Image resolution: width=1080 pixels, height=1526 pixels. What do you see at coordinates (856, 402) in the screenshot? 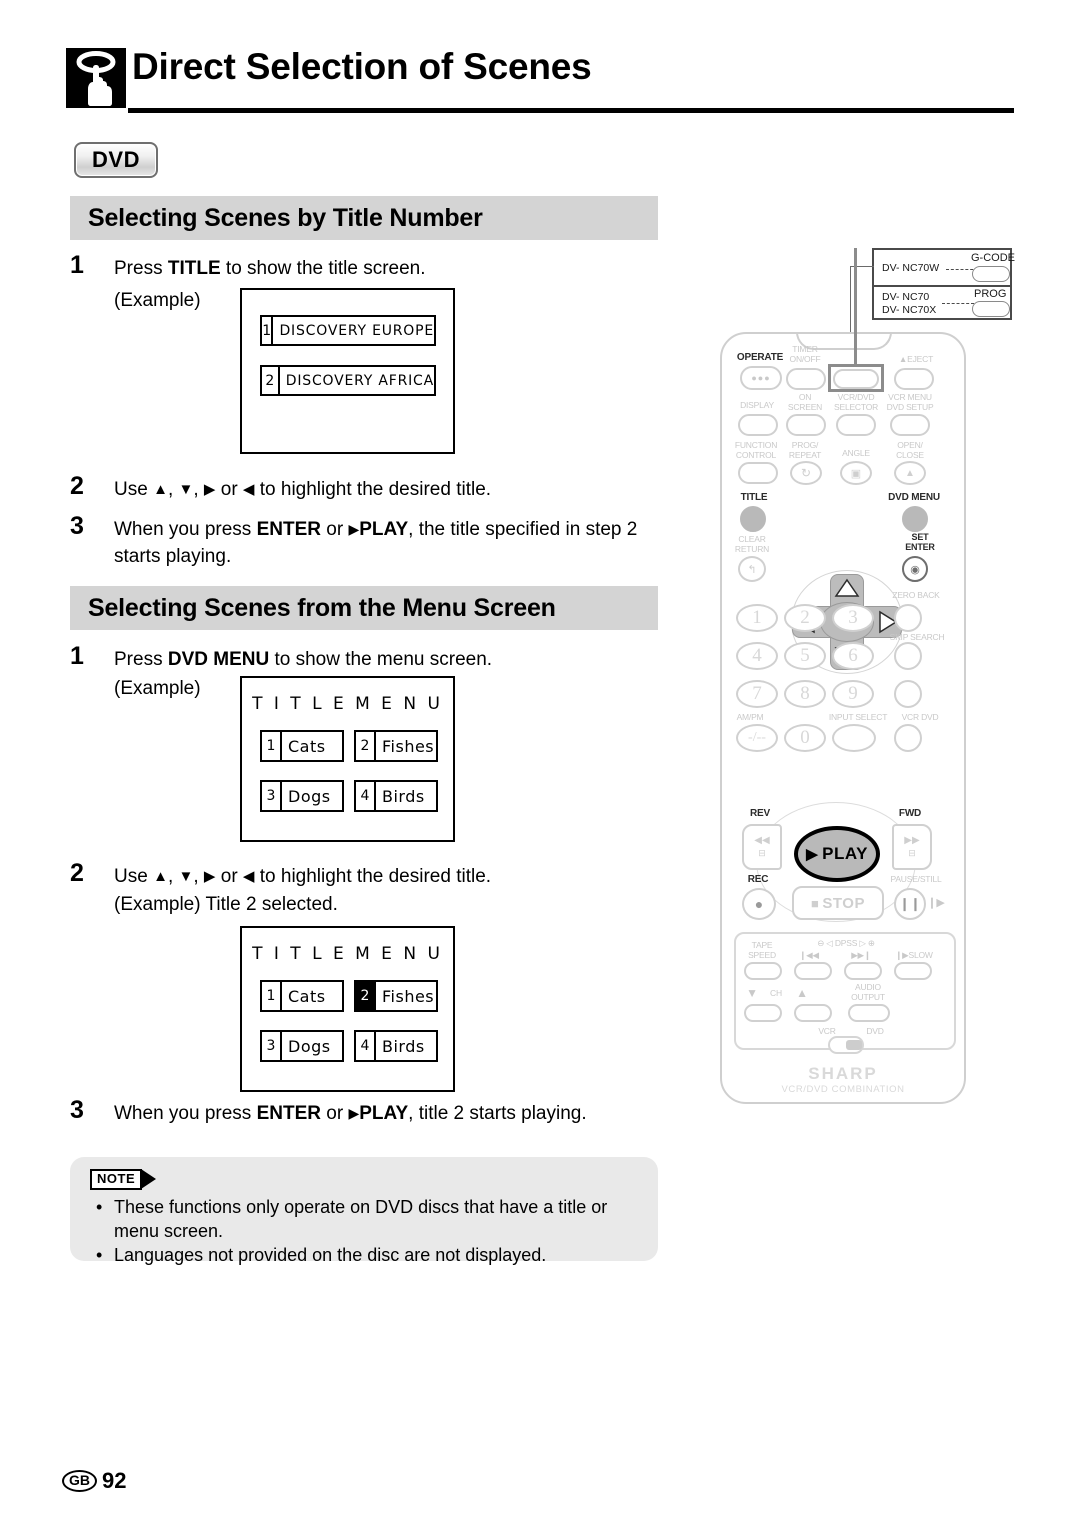
I see `vcr-dvd-selector-label: VCR/DVD SELECTOR` at bounding box center [856, 402].